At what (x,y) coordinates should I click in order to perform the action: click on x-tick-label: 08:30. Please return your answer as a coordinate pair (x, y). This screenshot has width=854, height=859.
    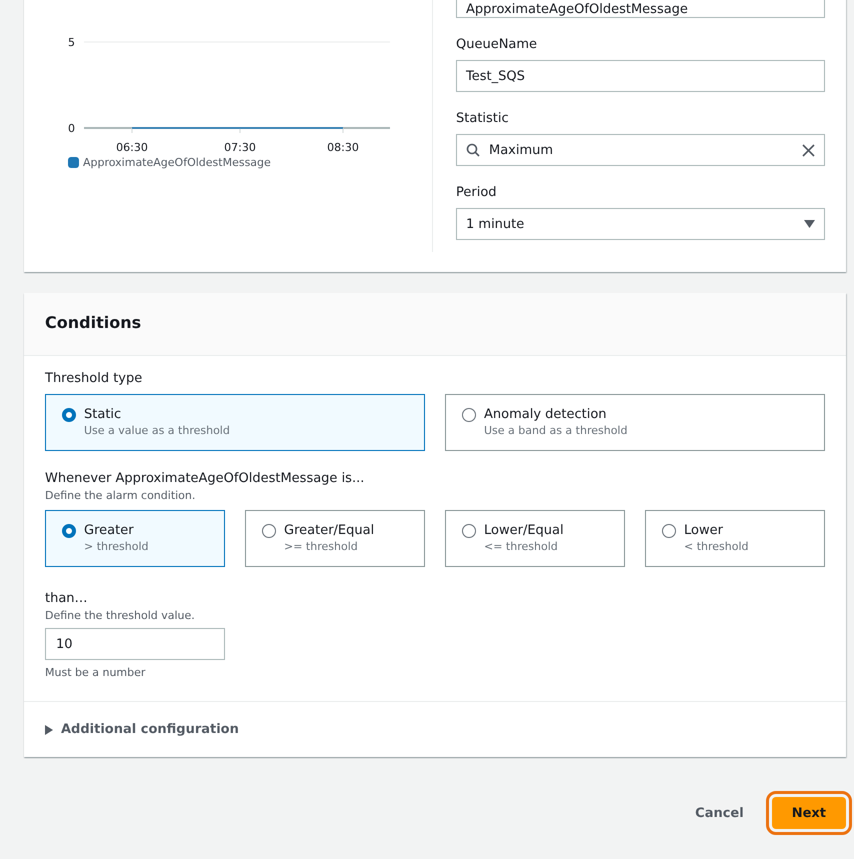
    Looking at the image, I should click on (343, 147).